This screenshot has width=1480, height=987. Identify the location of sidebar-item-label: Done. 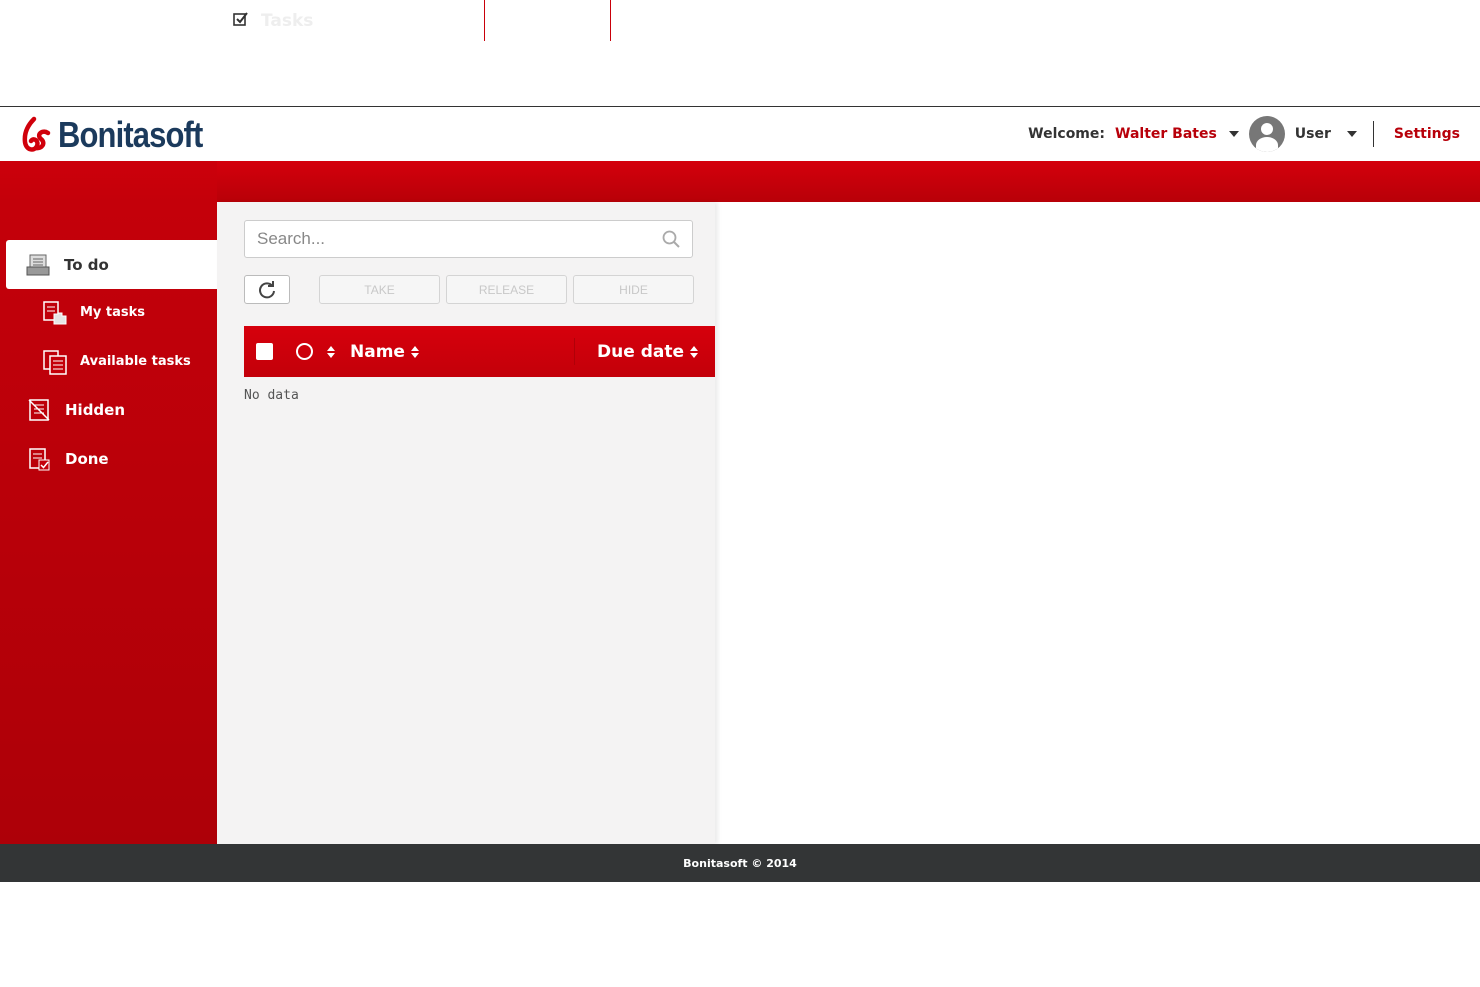
(87, 459).